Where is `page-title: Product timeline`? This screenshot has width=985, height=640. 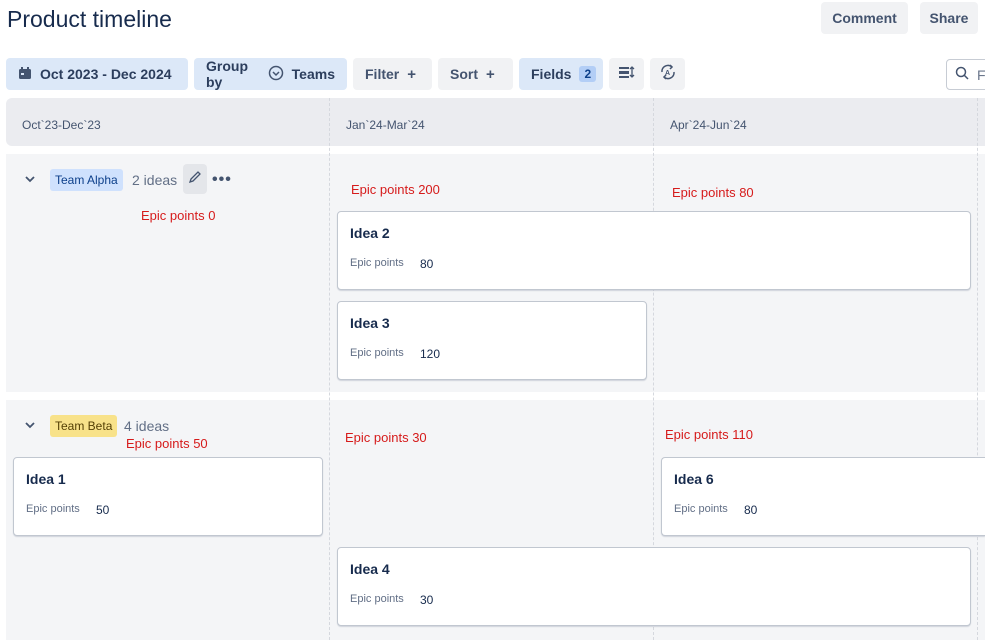
page-title: Product timeline is located at coordinates (89, 19).